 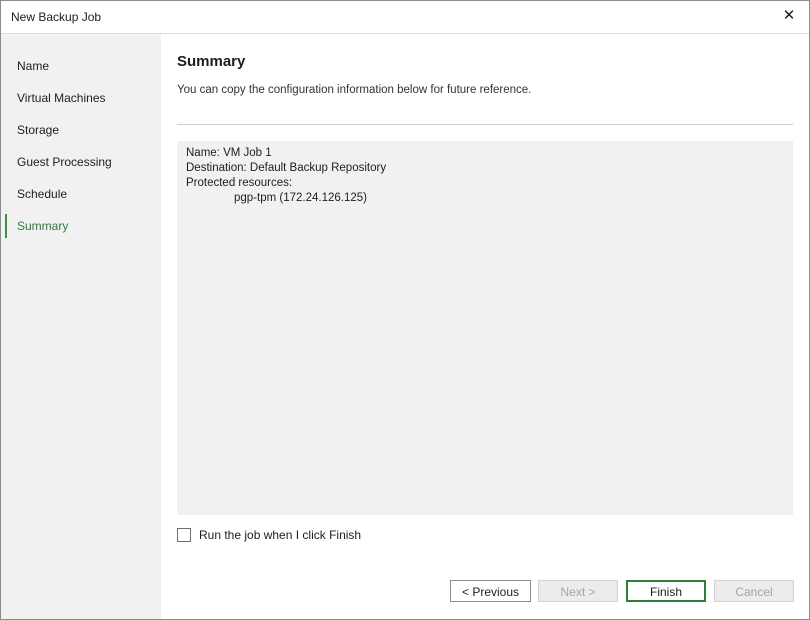 I want to click on sidebar-item-label: Name, so click(x=33, y=66).